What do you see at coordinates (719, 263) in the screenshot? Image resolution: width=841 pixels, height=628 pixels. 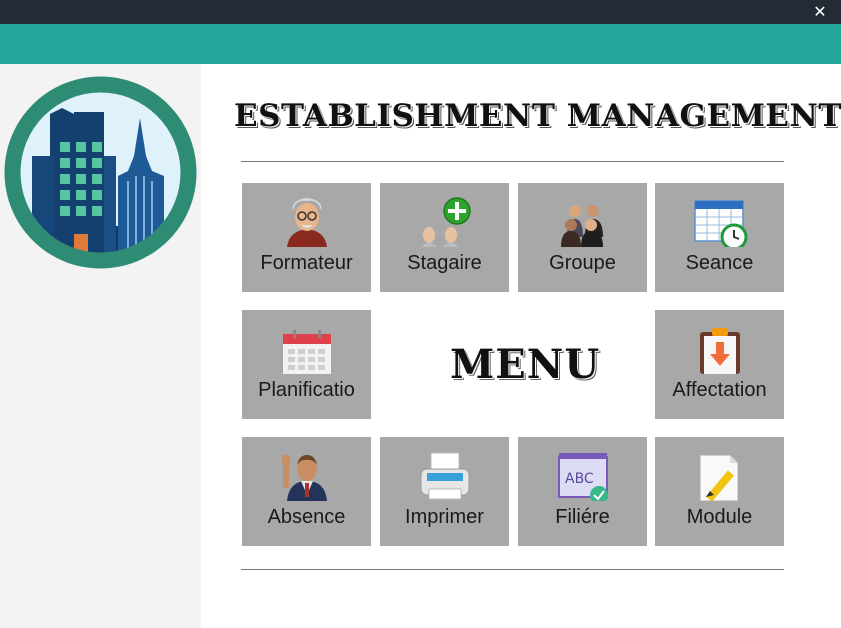 I see `tile-label: Seance` at bounding box center [719, 263].